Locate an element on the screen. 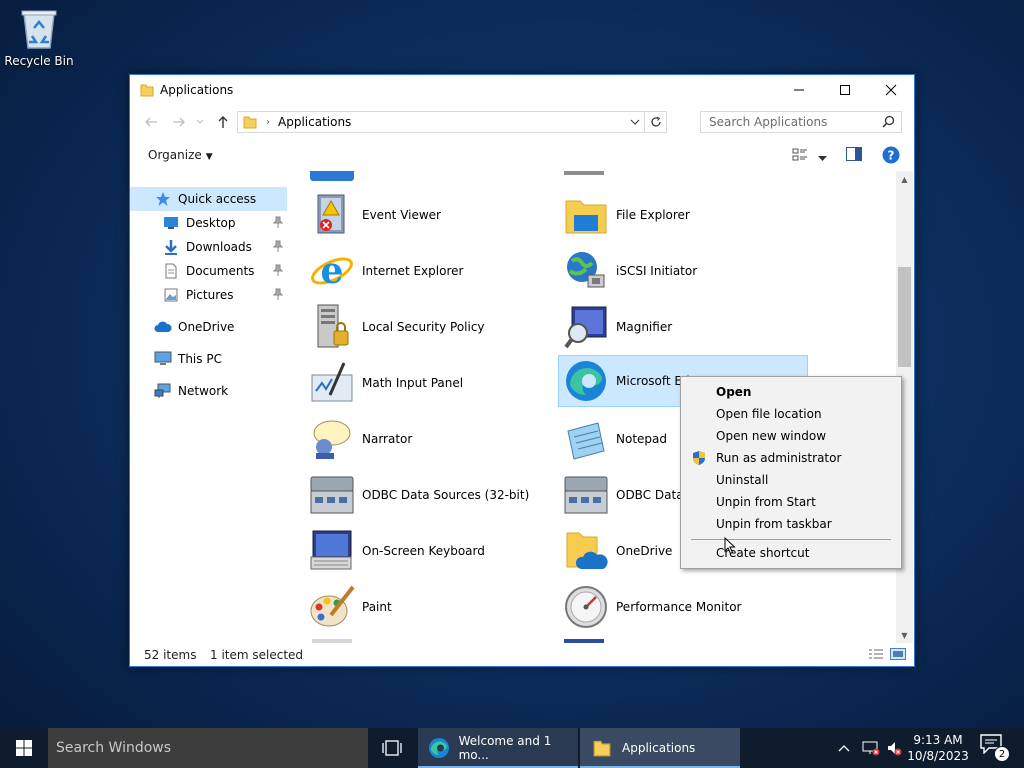  nav-item-label: Desktop is located at coordinates (211, 223).